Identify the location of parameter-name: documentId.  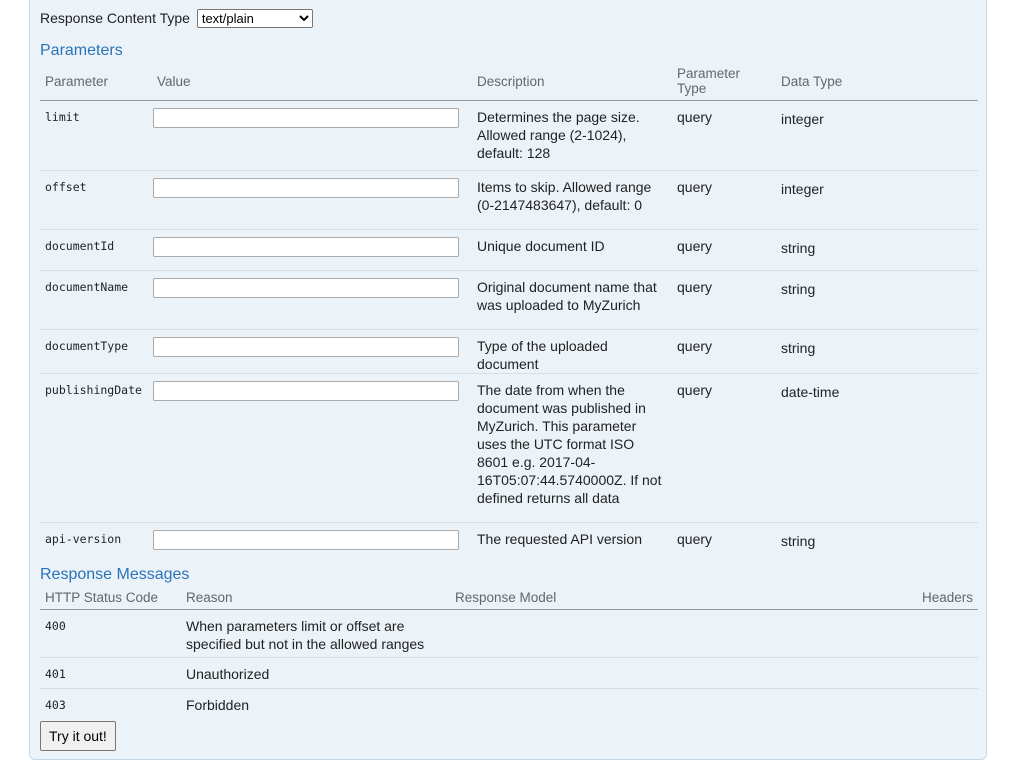
(96, 250).